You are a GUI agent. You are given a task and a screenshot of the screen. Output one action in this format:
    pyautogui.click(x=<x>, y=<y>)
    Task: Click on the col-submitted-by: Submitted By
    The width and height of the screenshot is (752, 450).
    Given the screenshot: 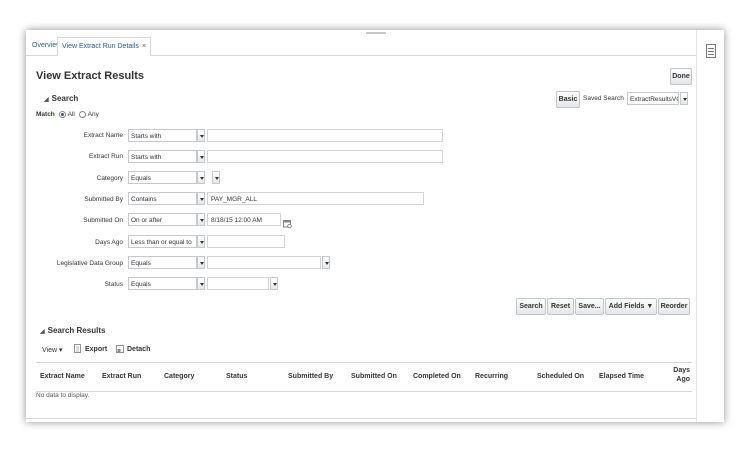 What is the action you would take?
    pyautogui.click(x=310, y=376)
    